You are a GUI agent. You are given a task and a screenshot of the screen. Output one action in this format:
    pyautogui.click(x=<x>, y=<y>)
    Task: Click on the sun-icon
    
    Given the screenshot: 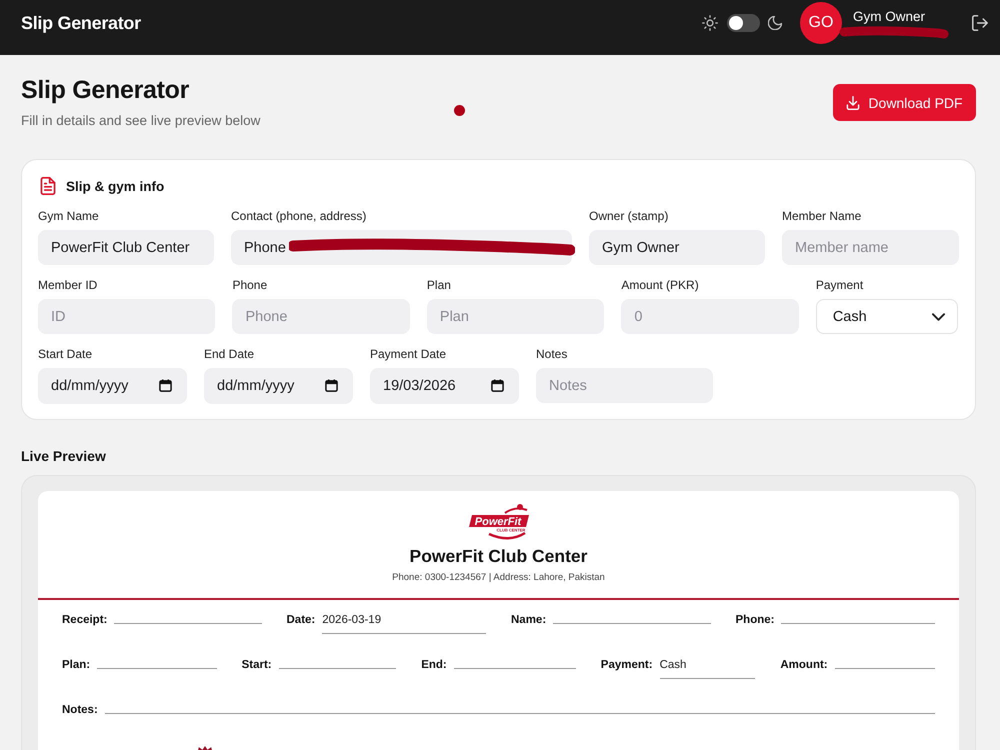 What is the action you would take?
    pyautogui.click(x=710, y=23)
    